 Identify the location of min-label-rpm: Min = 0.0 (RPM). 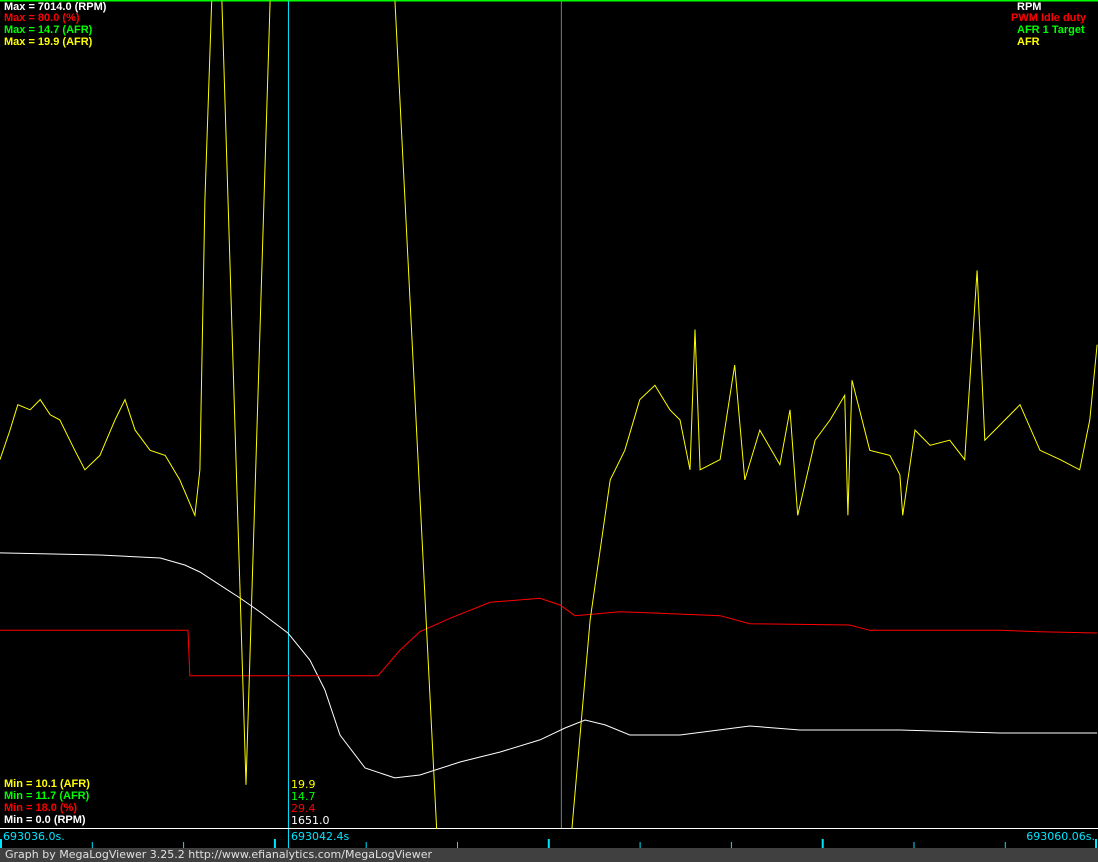
(45, 820).